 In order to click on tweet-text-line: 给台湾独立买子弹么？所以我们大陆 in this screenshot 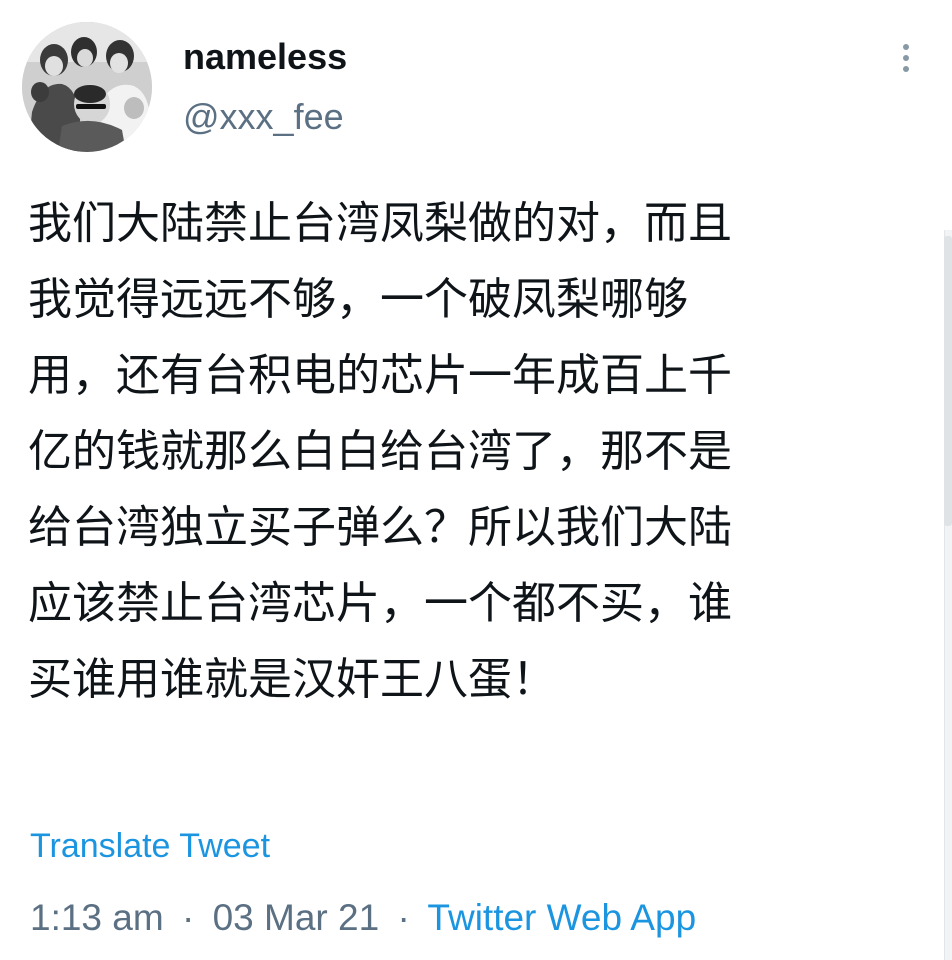, I will do `click(380, 527)`.